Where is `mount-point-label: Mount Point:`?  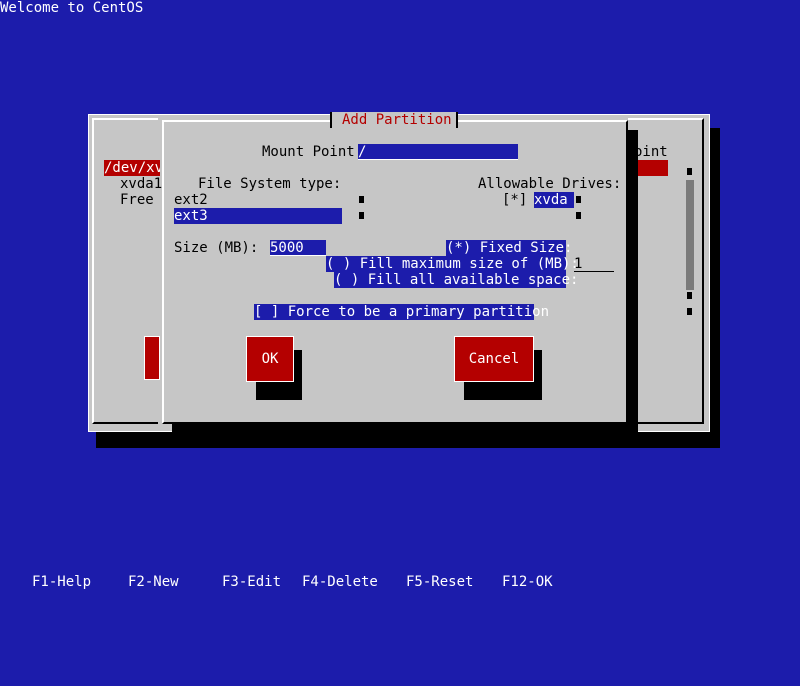
mount-point-label: Mount Point: is located at coordinates (313, 152).